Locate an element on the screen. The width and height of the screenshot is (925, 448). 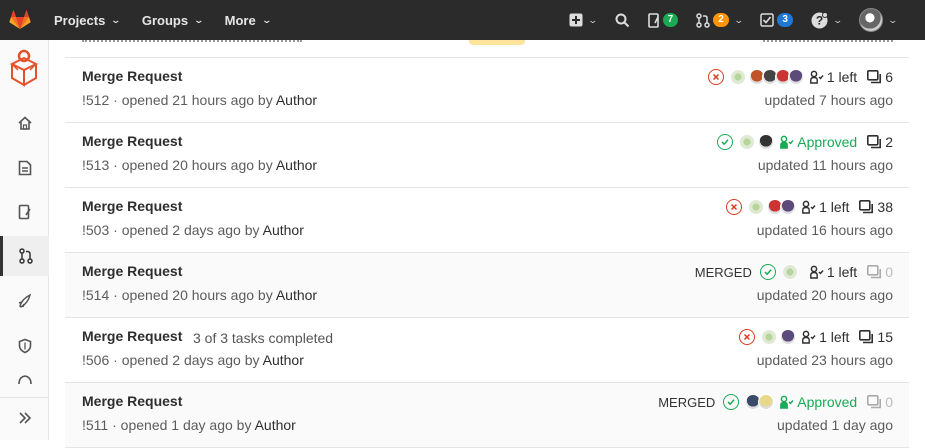
check-icon is located at coordinates (768, 272).